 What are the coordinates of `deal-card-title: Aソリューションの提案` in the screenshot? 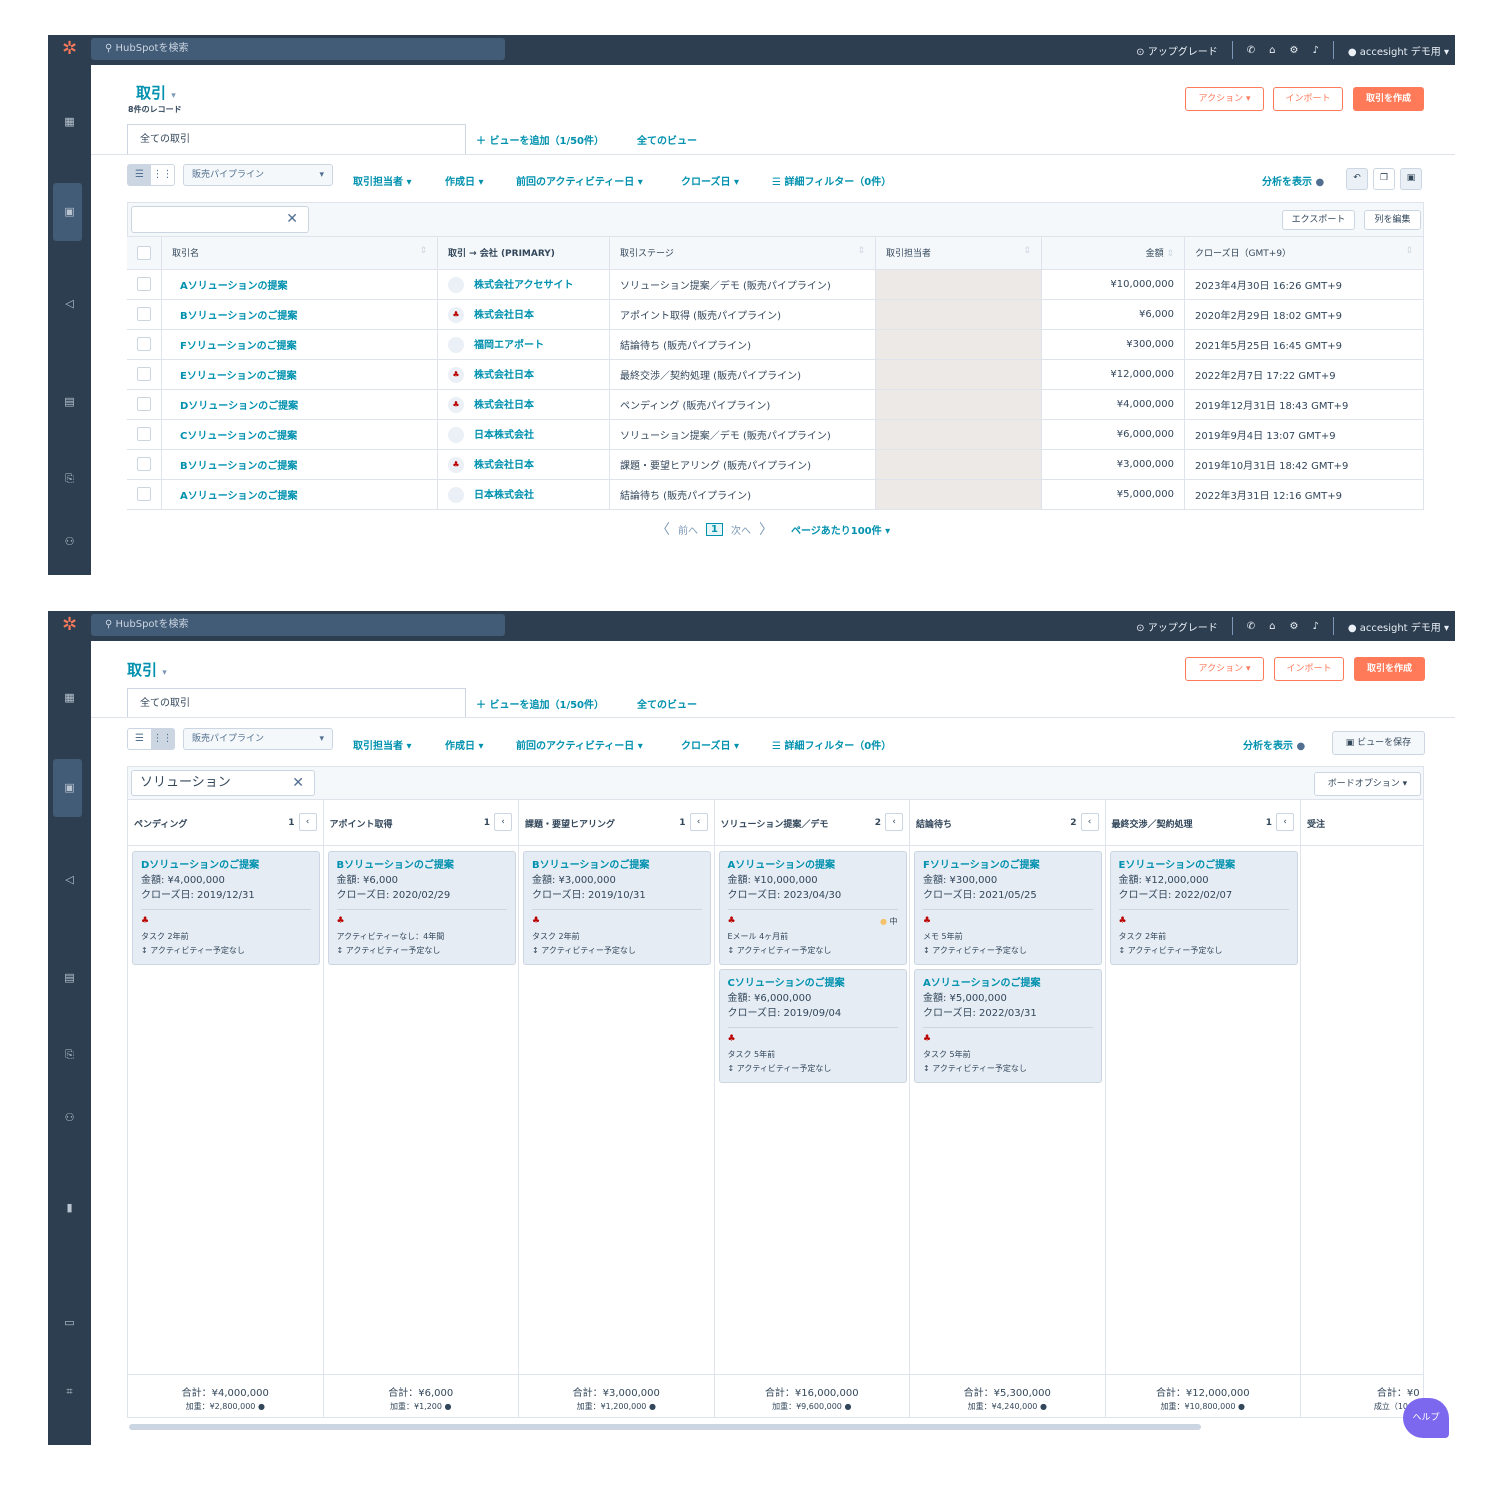 It's located at (813, 865).